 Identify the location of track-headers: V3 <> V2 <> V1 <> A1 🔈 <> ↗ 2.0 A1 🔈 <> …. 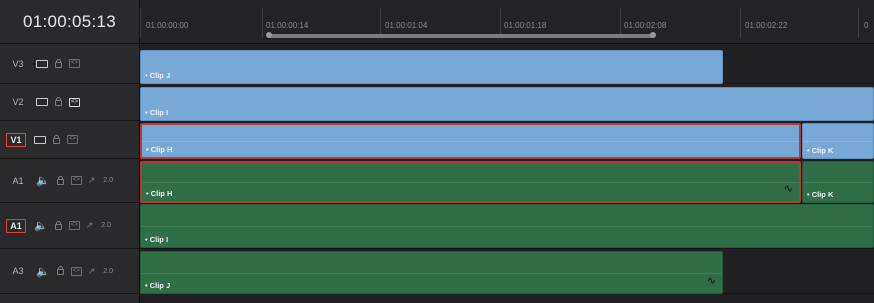
(70, 173).